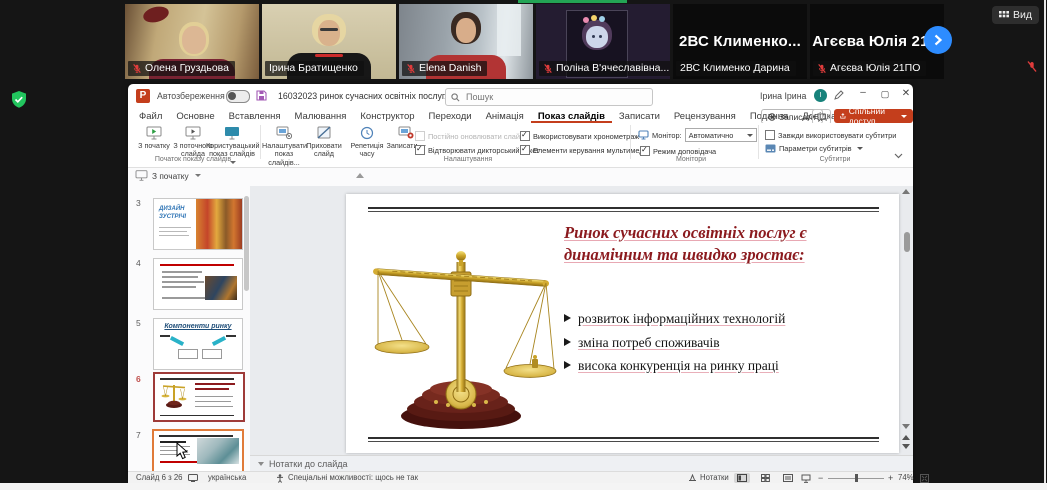 This screenshot has width=1047, height=490. Describe the element at coordinates (227, 477) in the screenshot. I see `language-label: українська` at that location.